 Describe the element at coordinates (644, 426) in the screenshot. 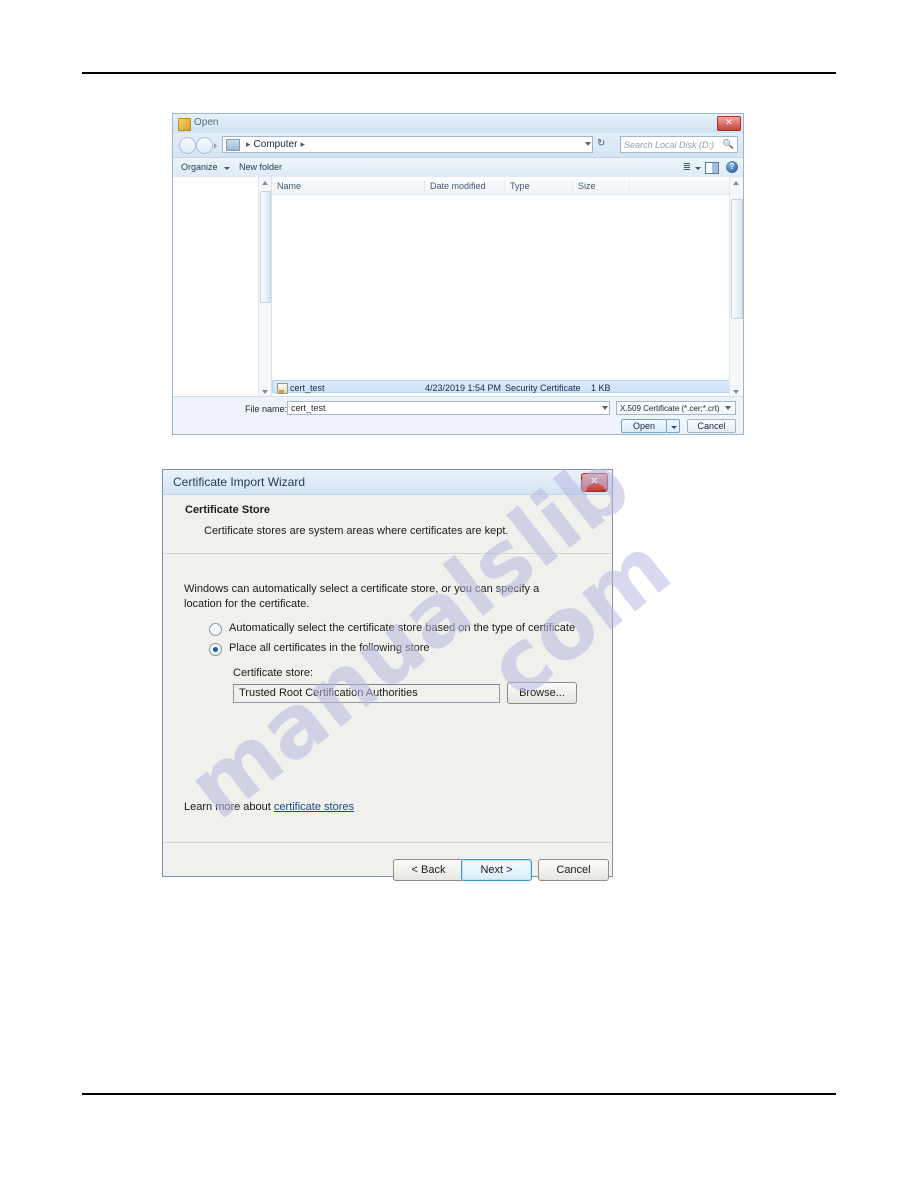

I see `open-button: Open` at that location.